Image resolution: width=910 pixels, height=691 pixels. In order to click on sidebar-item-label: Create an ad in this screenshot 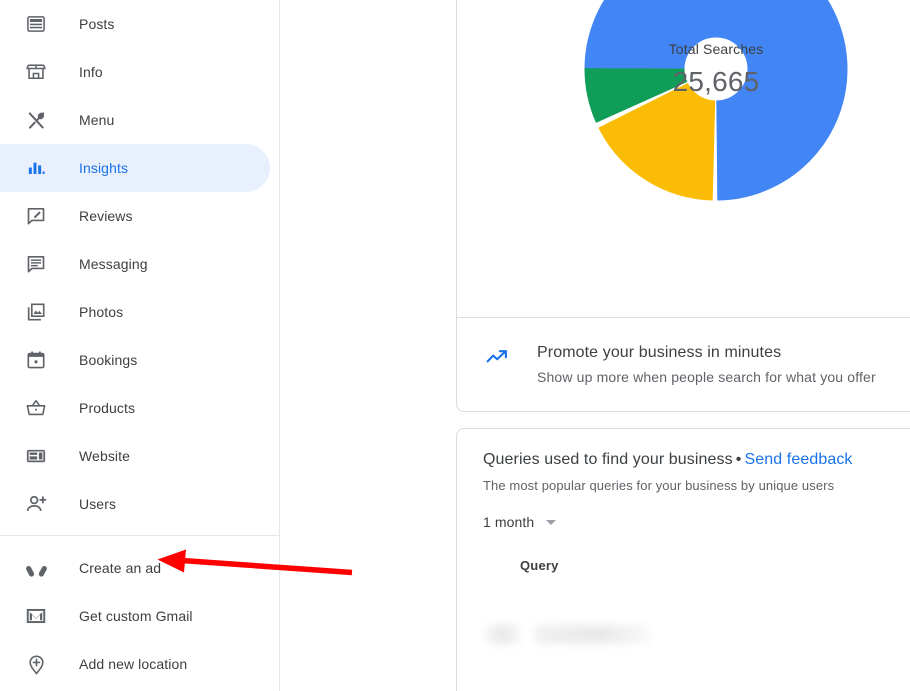, I will do `click(120, 568)`.